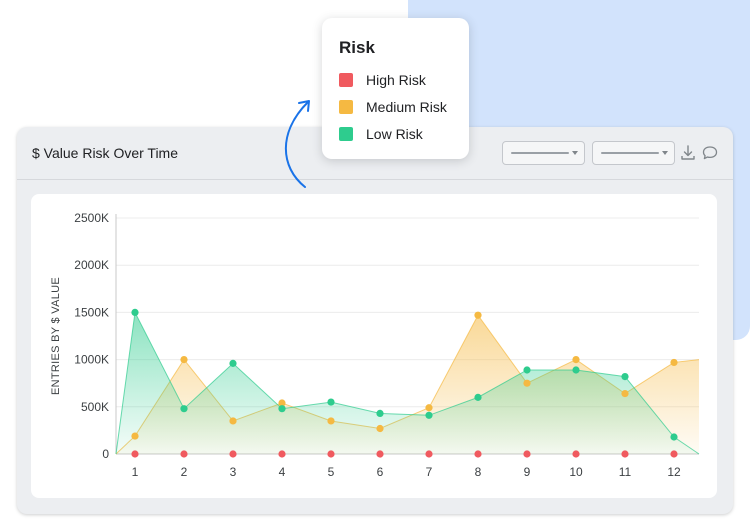 Image resolution: width=750 pixels, height=531 pixels. What do you see at coordinates (91, 218) in the screenshot?
I see `y-tick-label: 2500K` at bounding box center [91, 218].